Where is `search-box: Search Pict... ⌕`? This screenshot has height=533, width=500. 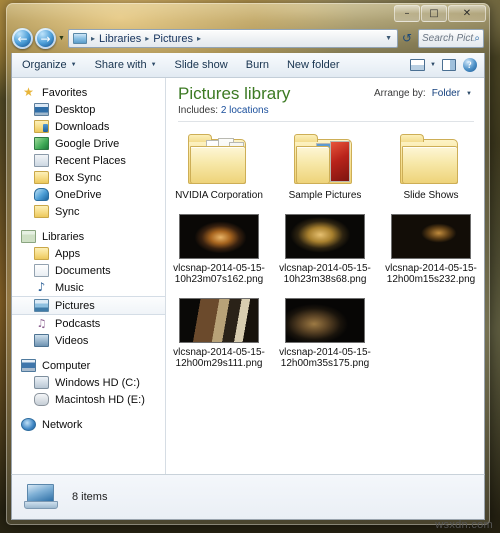
search-box: Search Pict... ⌕ is located at coordinates (451, 38).